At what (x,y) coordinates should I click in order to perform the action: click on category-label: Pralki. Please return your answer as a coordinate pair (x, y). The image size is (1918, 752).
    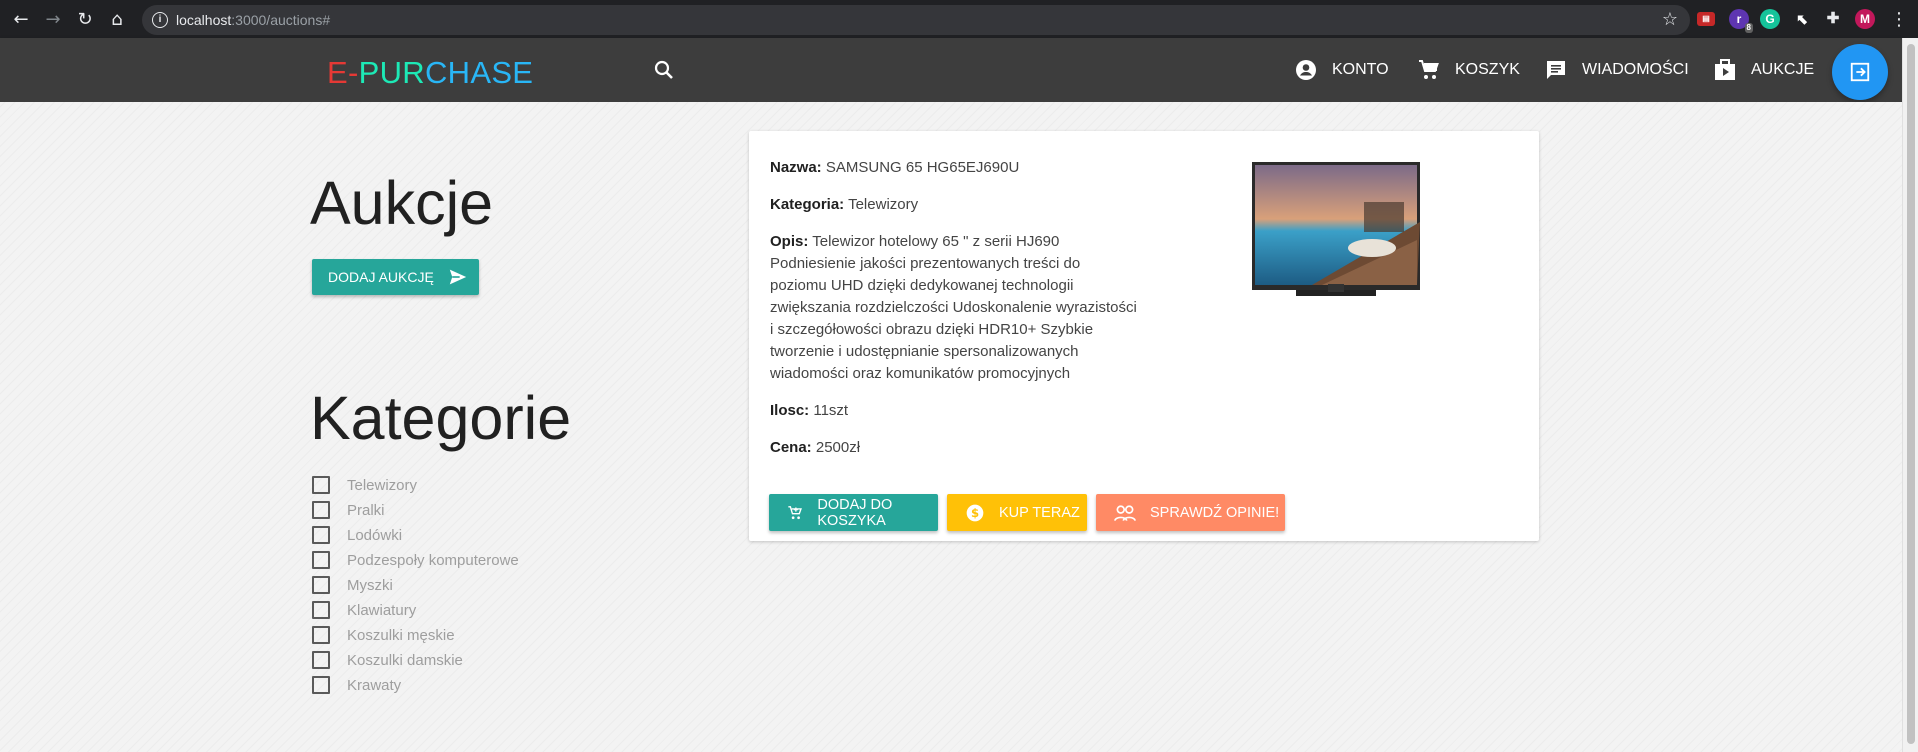
    Looking at the image, I should click on (366, 510).